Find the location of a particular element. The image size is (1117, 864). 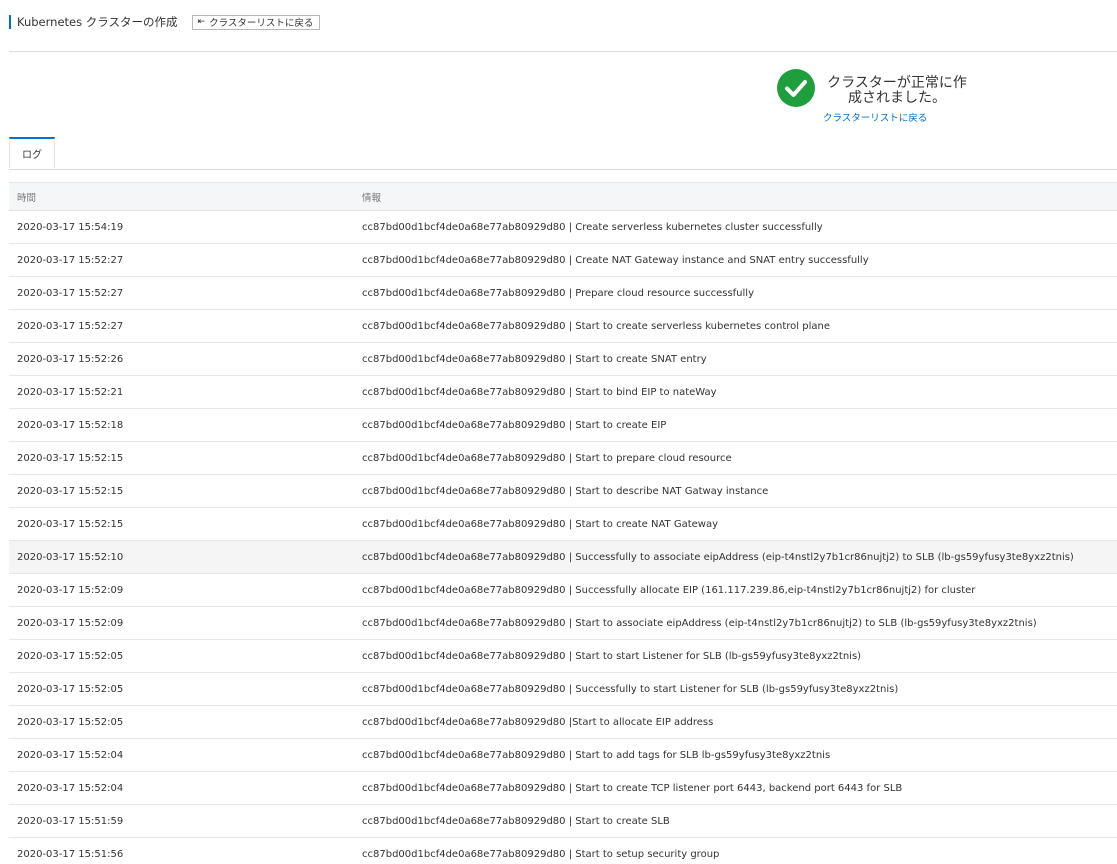

check-circle-icon is located at coordinates (796, 88).